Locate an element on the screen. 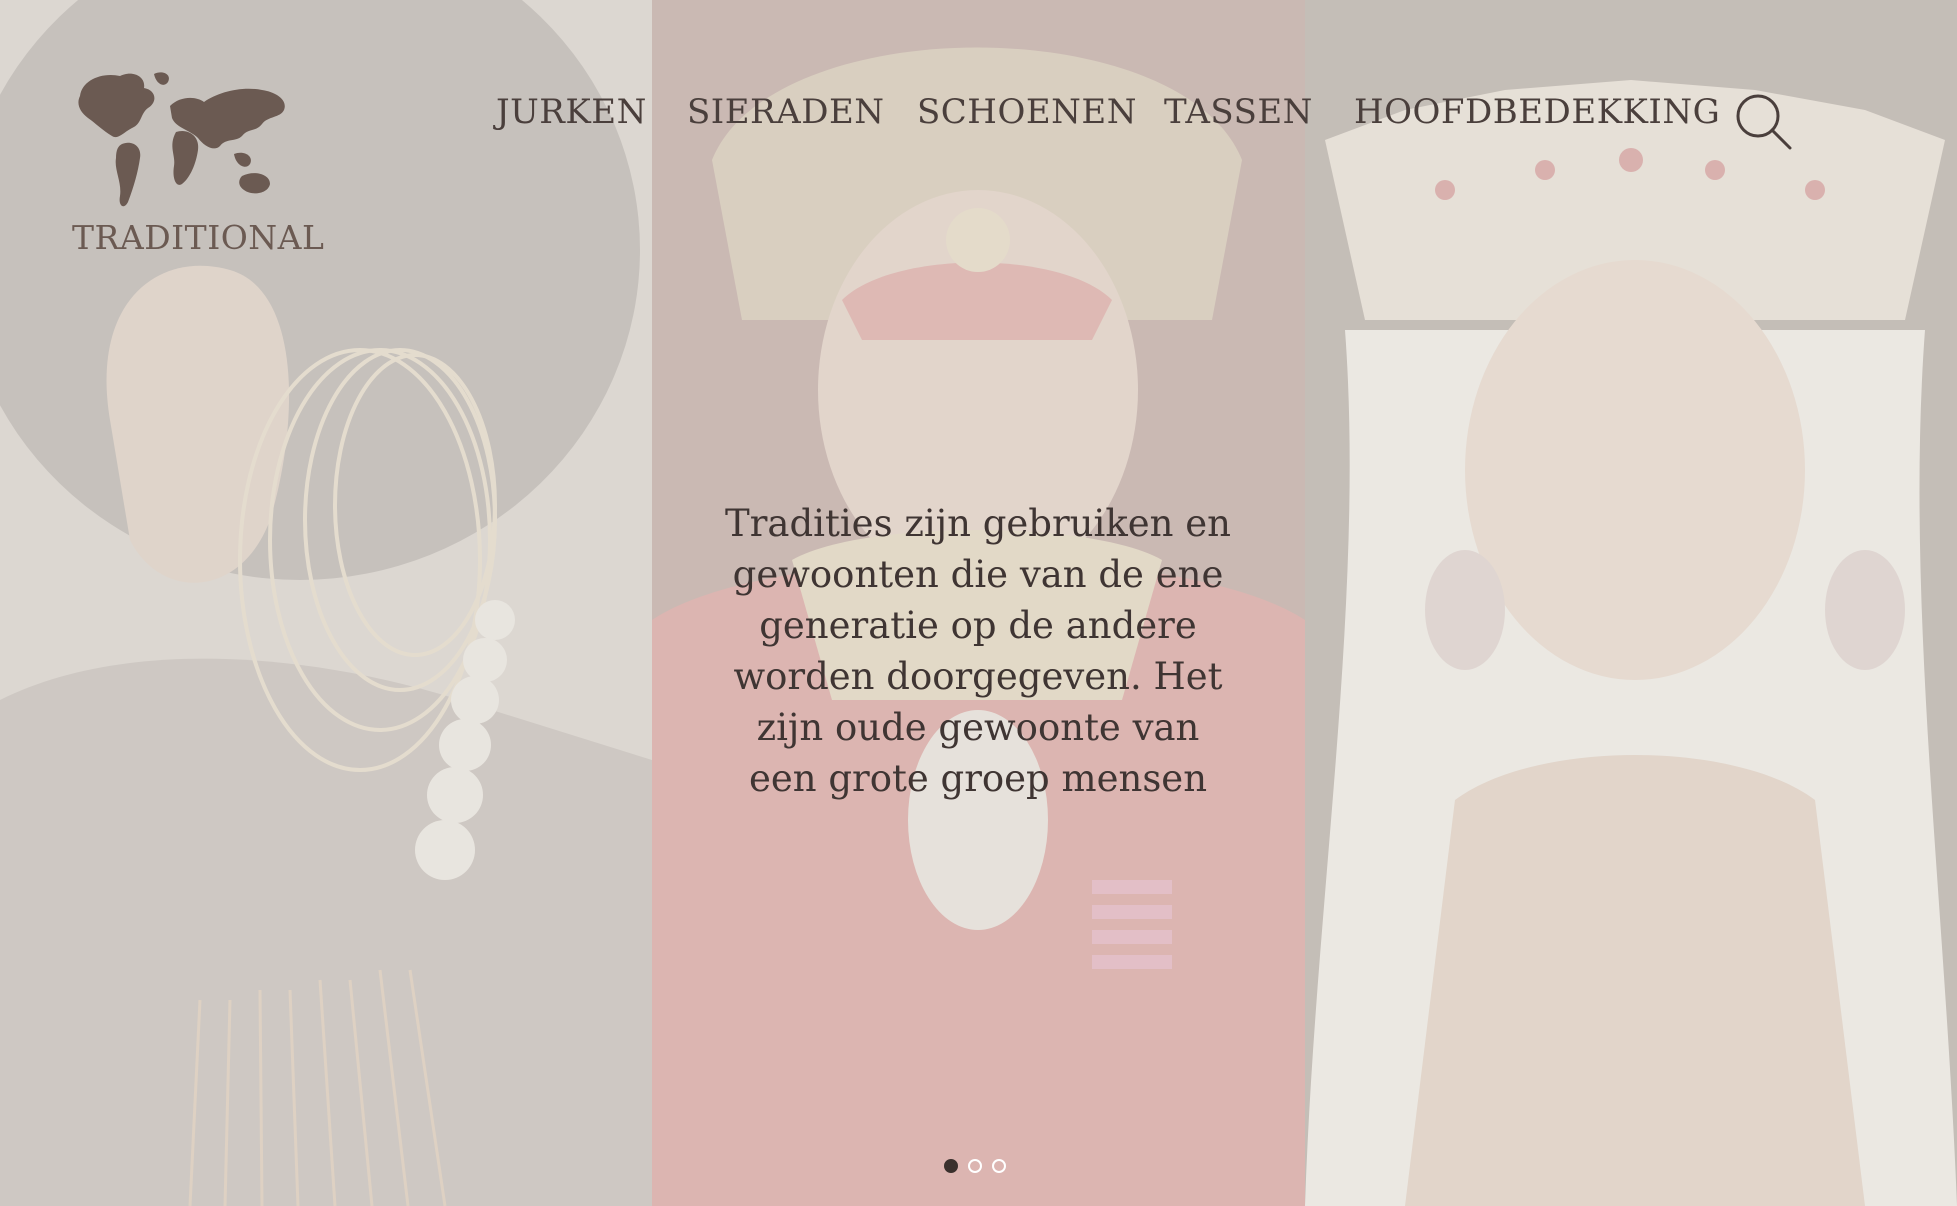 The height and width of the screenshot is (1206, 1957). nav-item-jurken: JURKEN is located at coordinates (571, 112).